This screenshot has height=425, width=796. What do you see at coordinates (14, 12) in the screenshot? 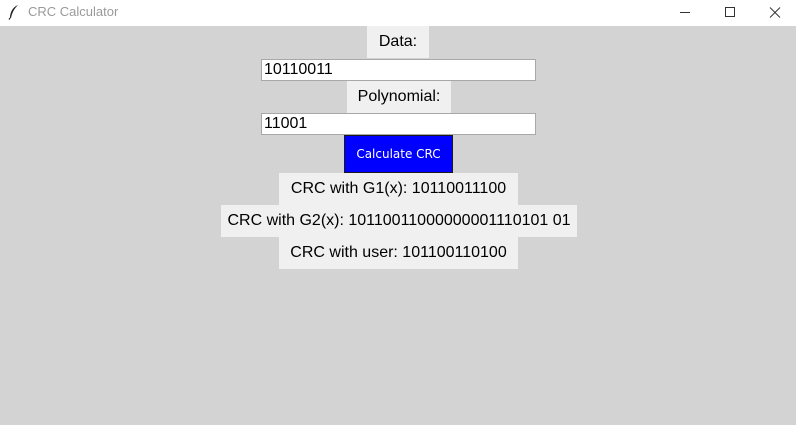
I see `feather-icon` at bounding box center [14, 12].